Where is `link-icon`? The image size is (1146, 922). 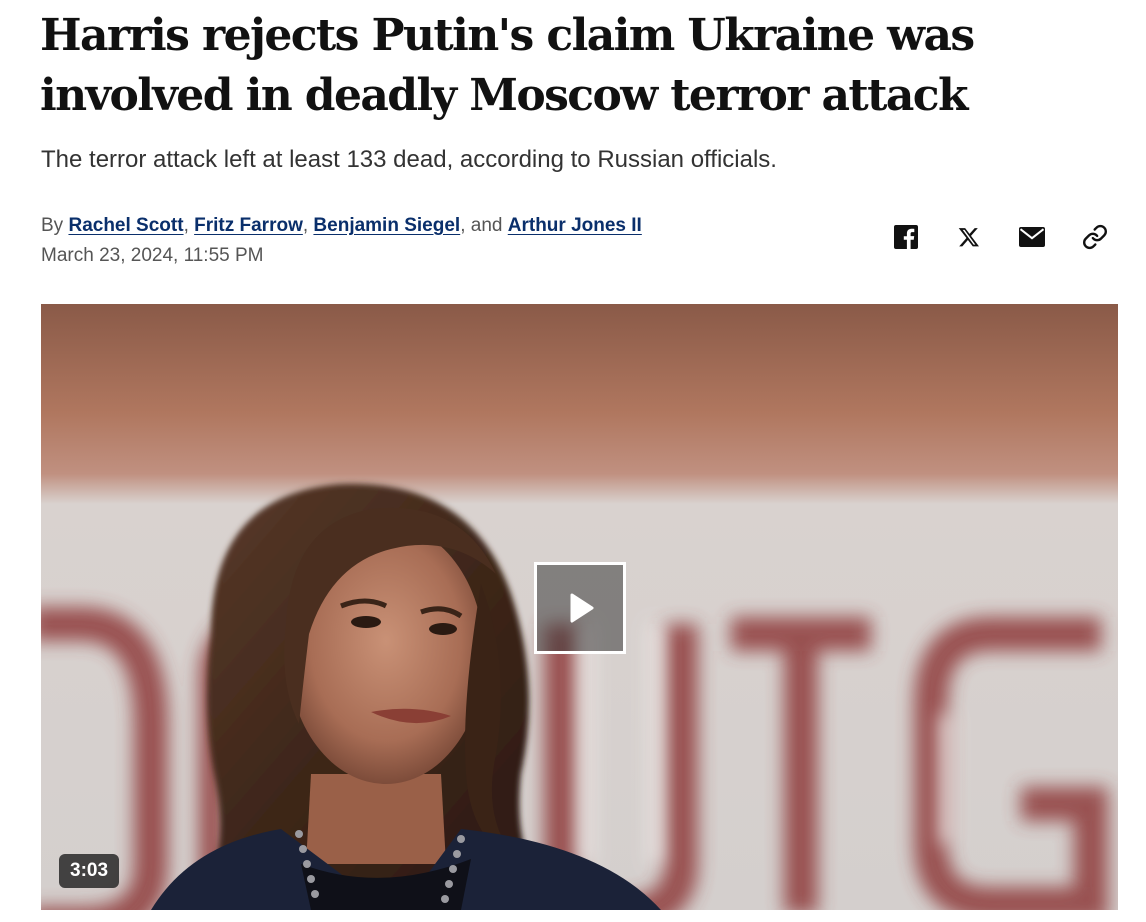
link-icon is located at coordinates (1095, 237).